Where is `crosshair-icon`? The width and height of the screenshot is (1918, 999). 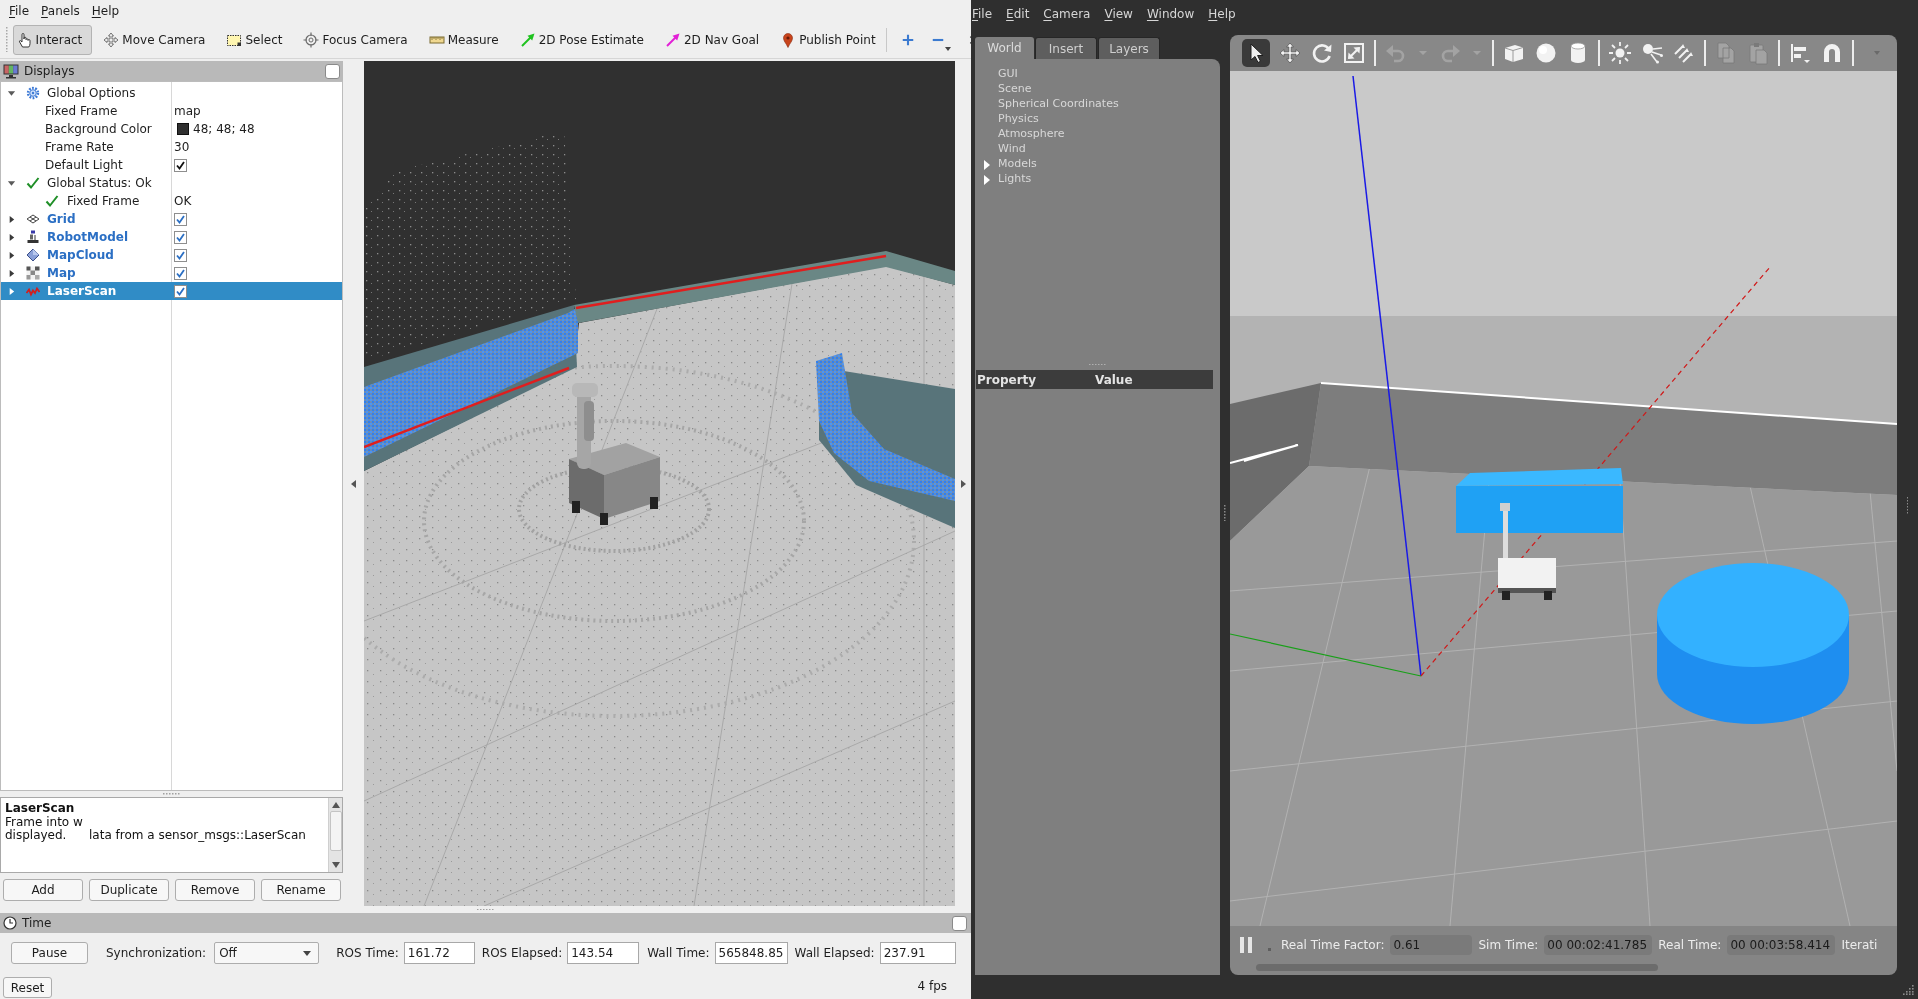
crosshair-icon is located at coordinates (311, 39).